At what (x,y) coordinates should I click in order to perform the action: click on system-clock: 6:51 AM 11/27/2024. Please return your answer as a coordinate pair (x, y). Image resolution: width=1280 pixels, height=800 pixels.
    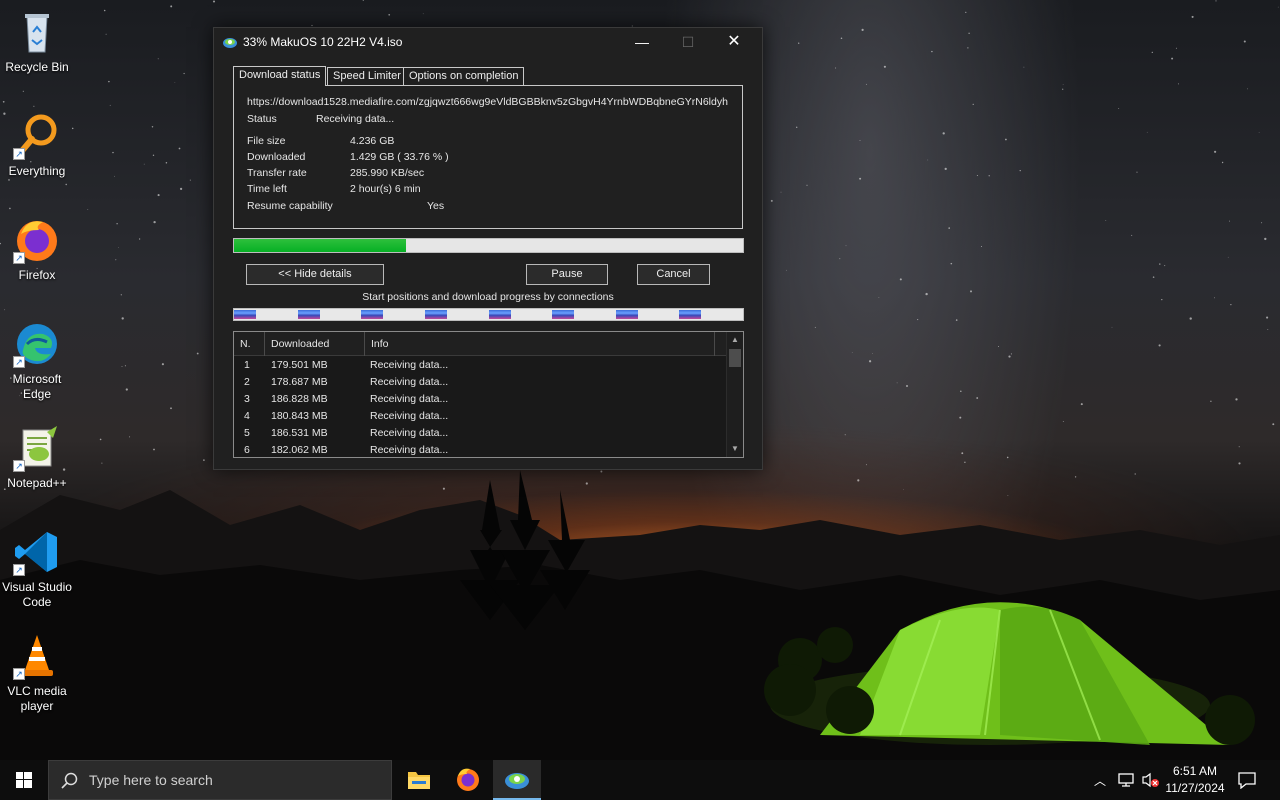
    Looking at the image, I should click on (1195, 780).